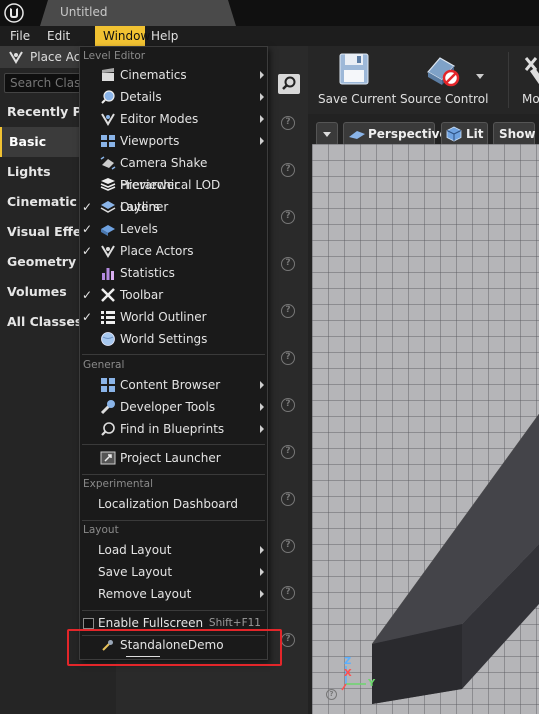 This screenshot has height=714, width=539. I want to click on main-toolbar: Save Current Source Control Mo, so click(423, 80).